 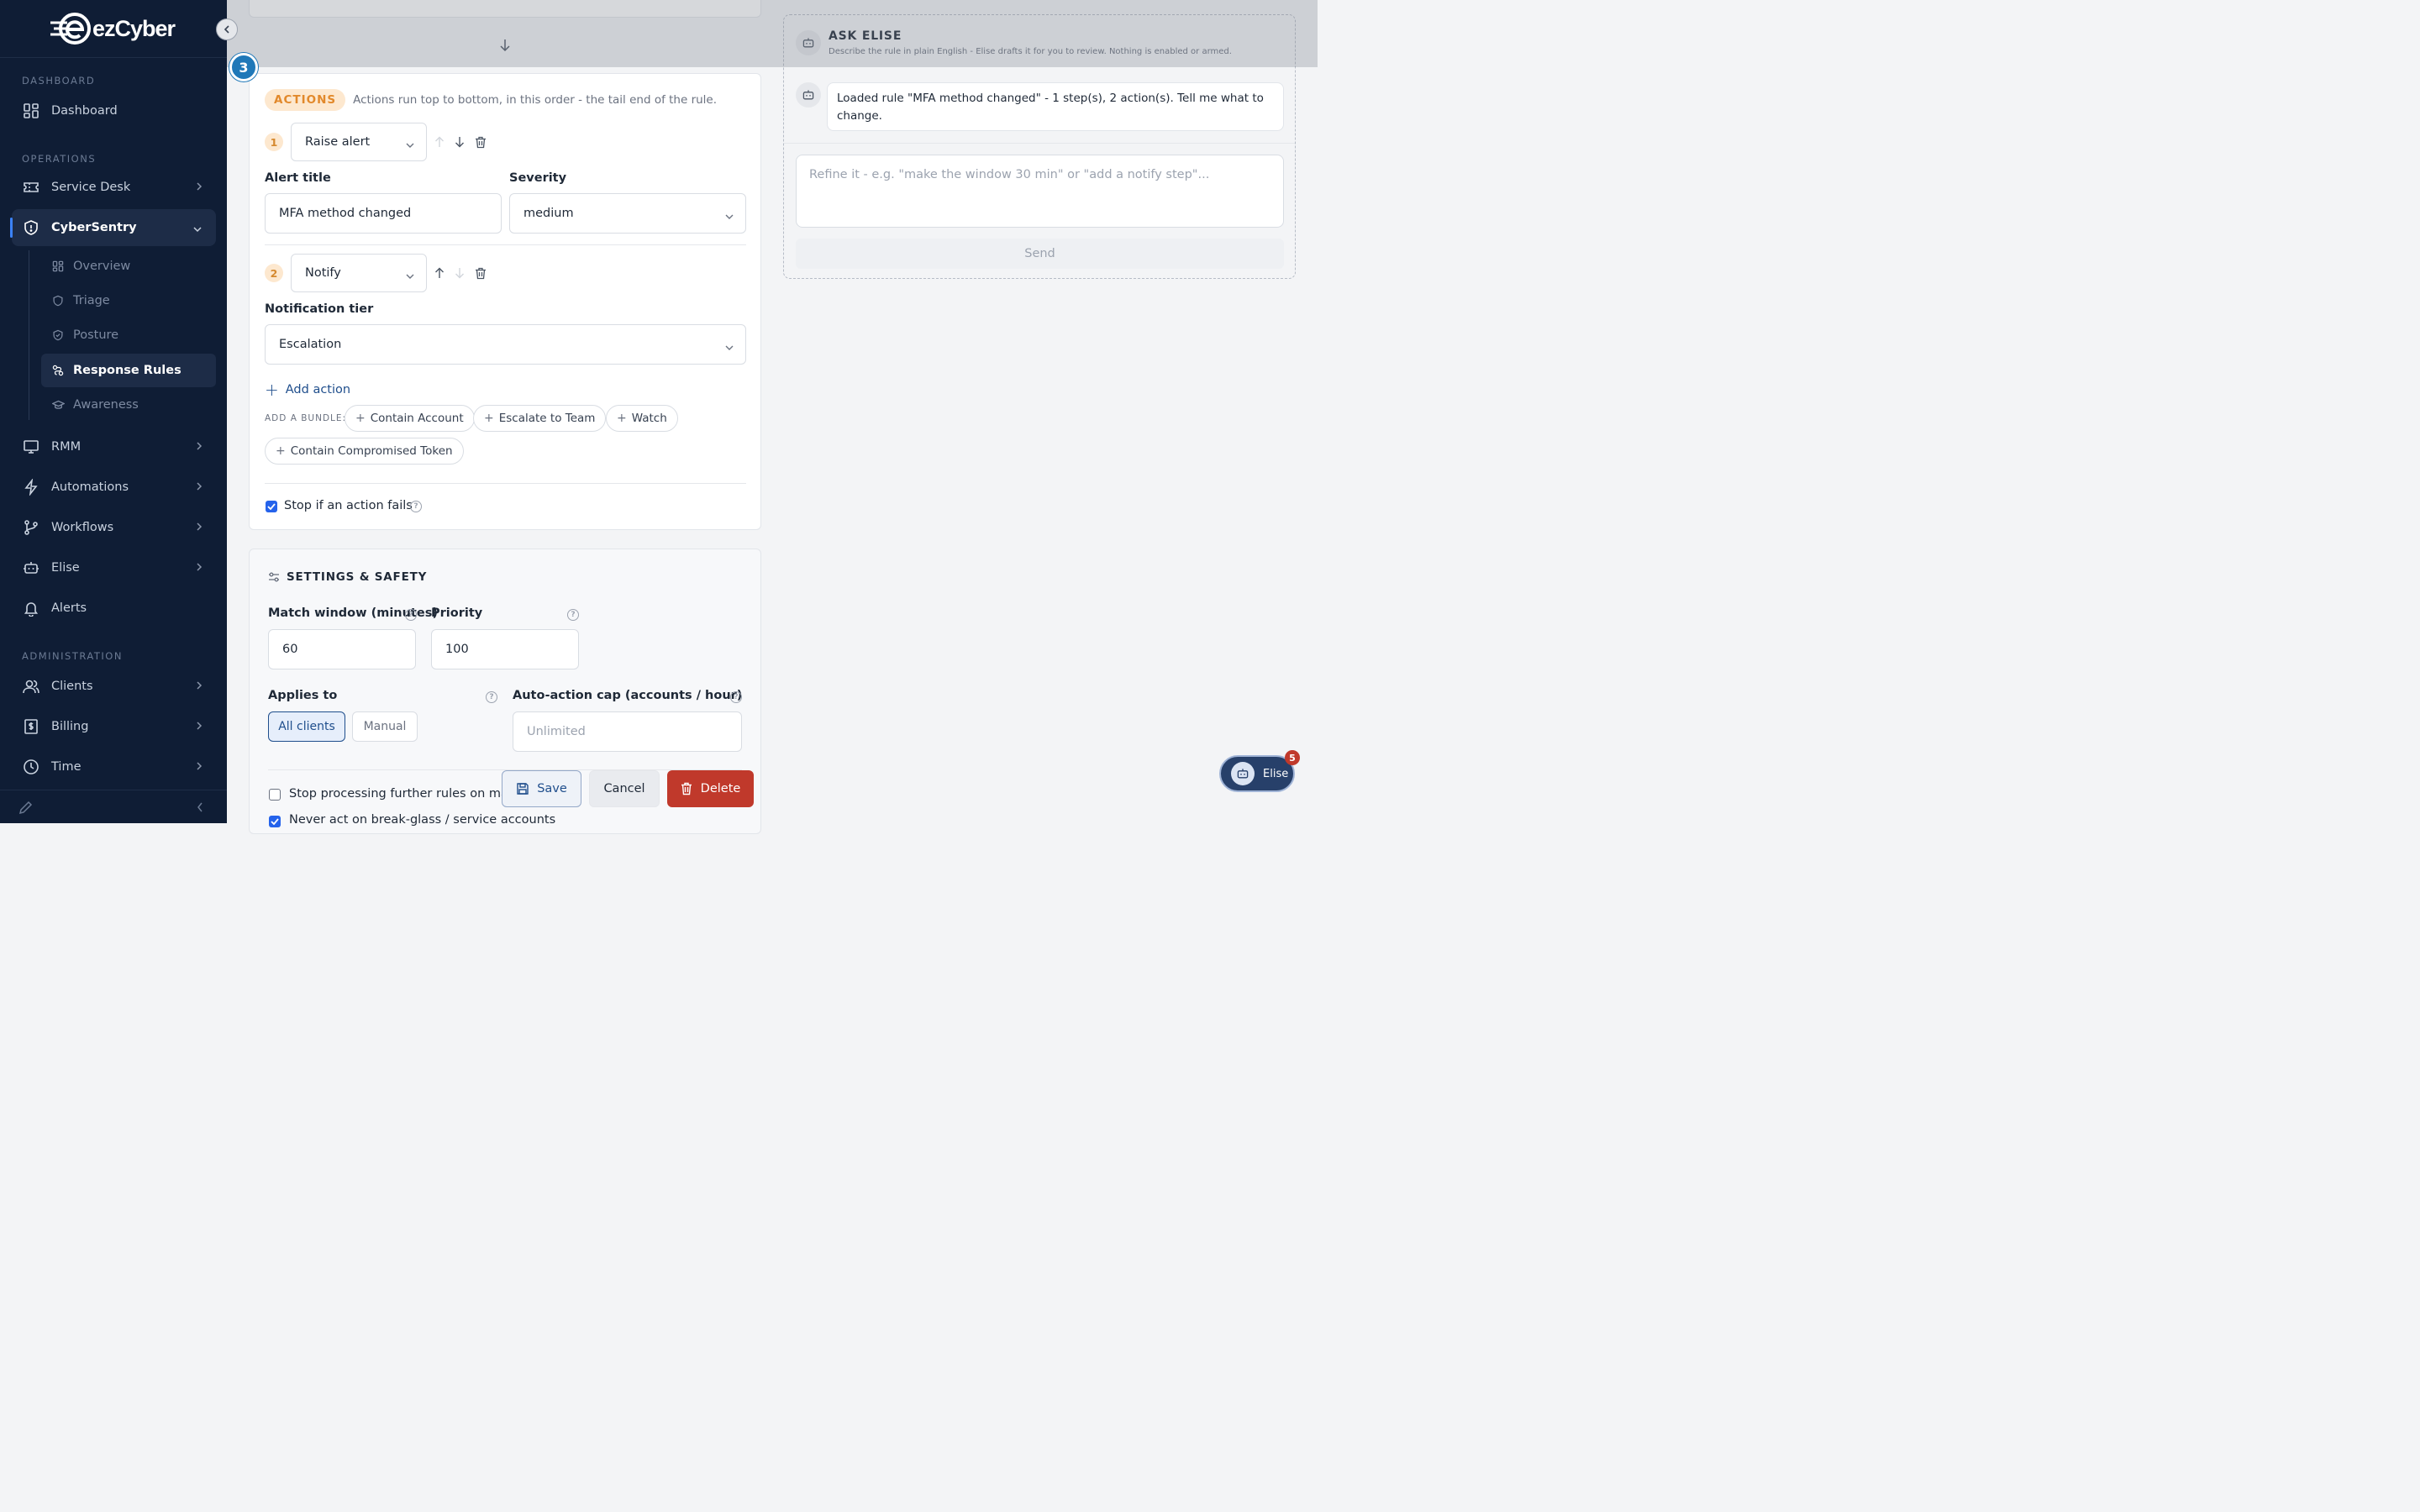 What do you see at coordinates (73, 656) in the screenshot?
I see `section-administration: ADMINISTRATION` at bounding box center [73, 656].